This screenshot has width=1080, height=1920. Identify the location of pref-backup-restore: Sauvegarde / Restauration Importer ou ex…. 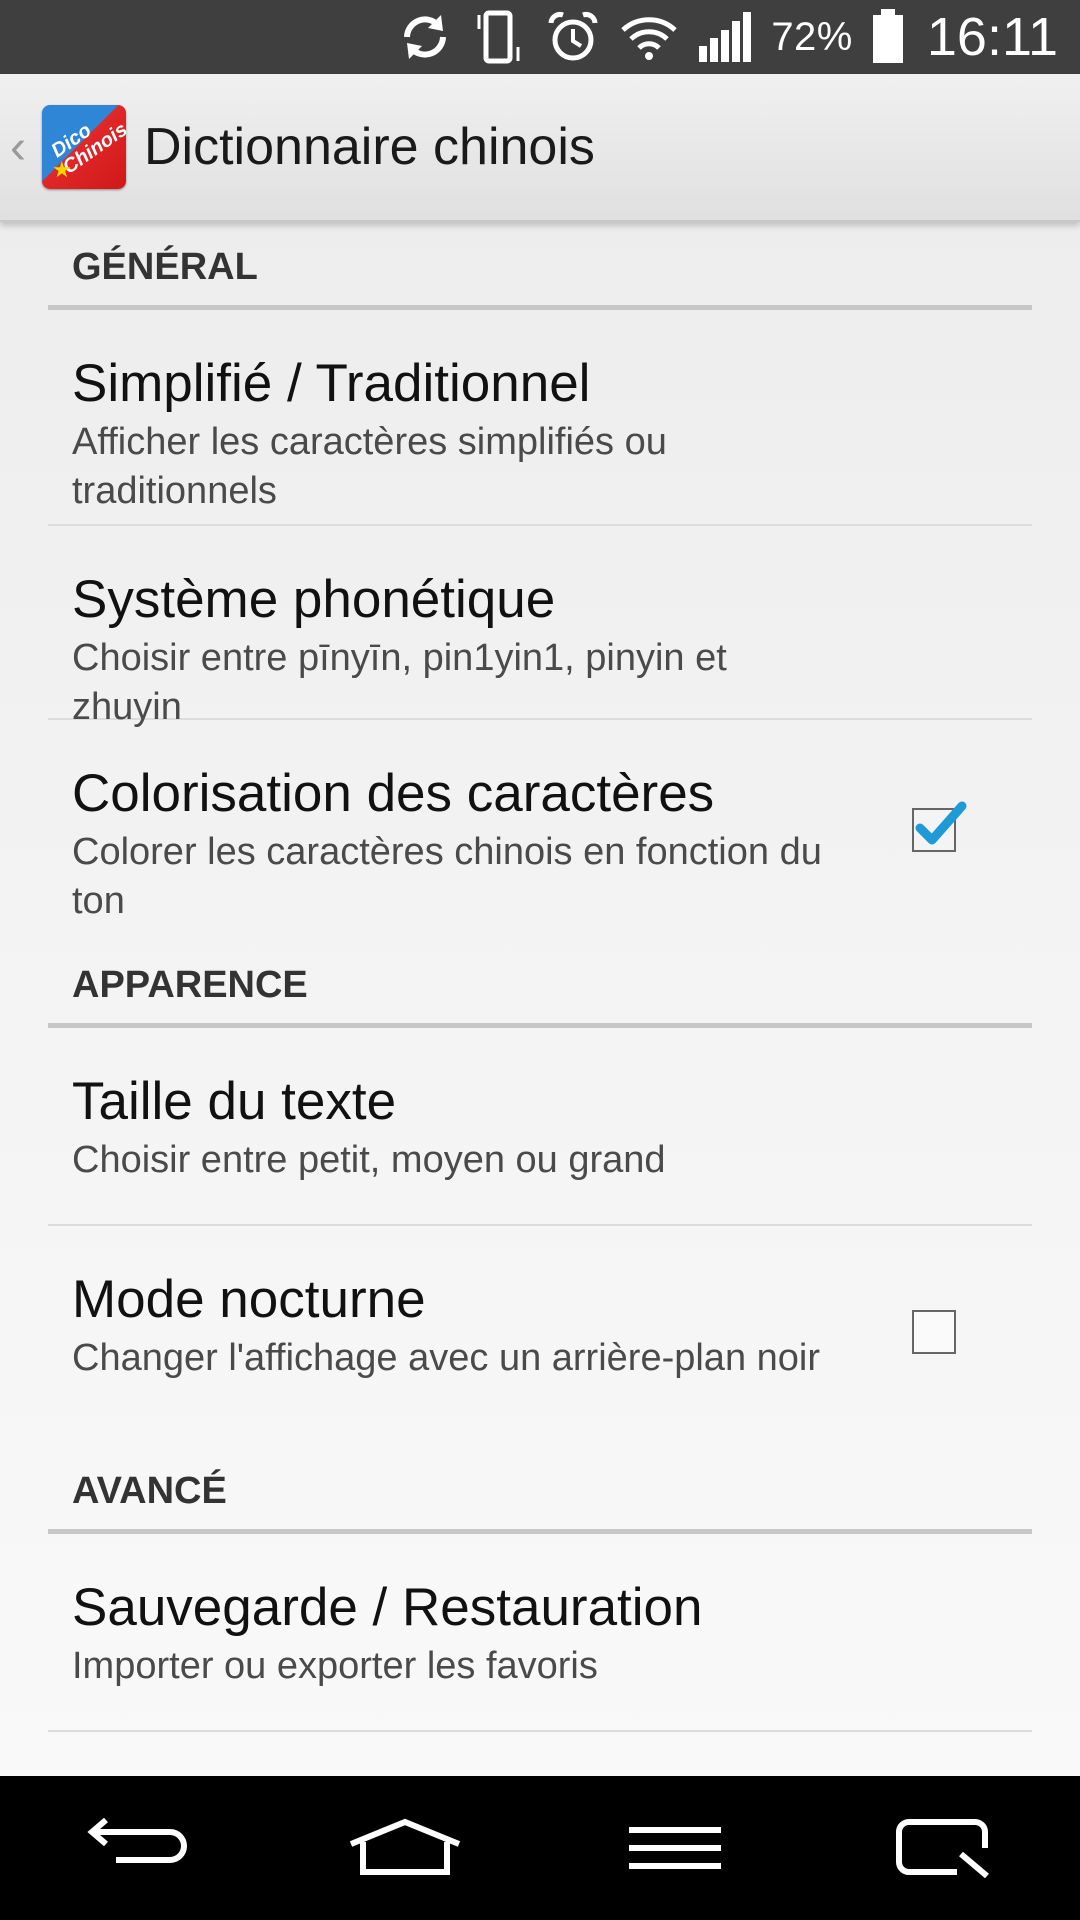
(540, 1633).